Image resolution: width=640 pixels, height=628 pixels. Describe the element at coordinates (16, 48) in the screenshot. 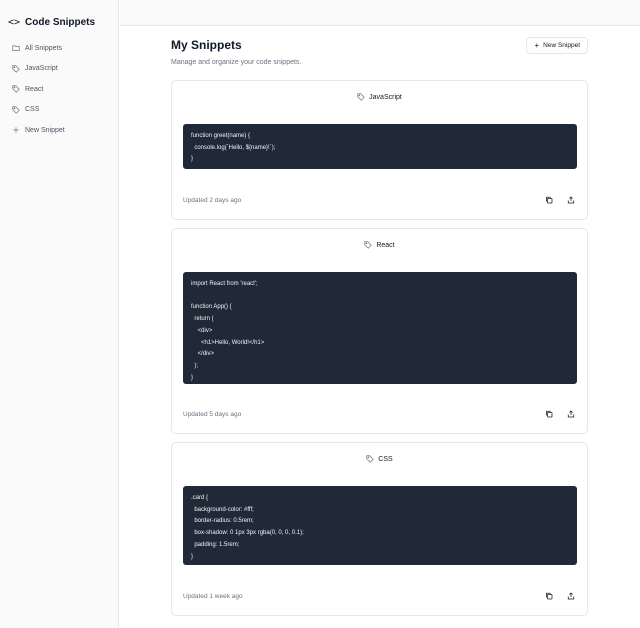

I see `folder-icon` at that location.